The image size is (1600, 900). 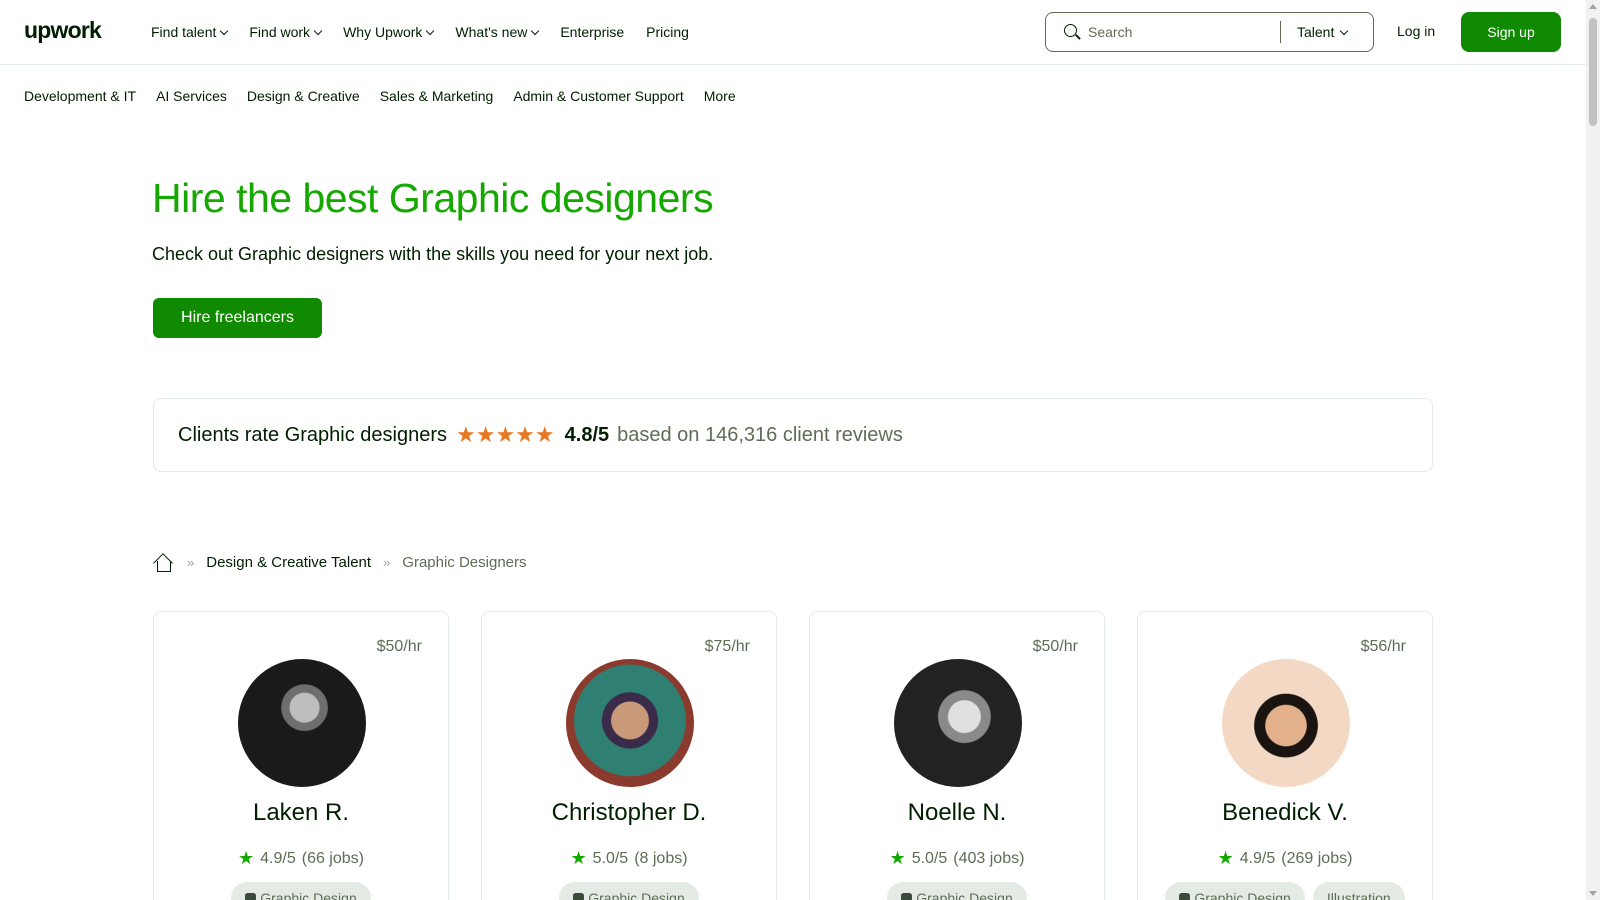 I want to click on freelancer-name: Noelle N., so click(x=957, y=813).